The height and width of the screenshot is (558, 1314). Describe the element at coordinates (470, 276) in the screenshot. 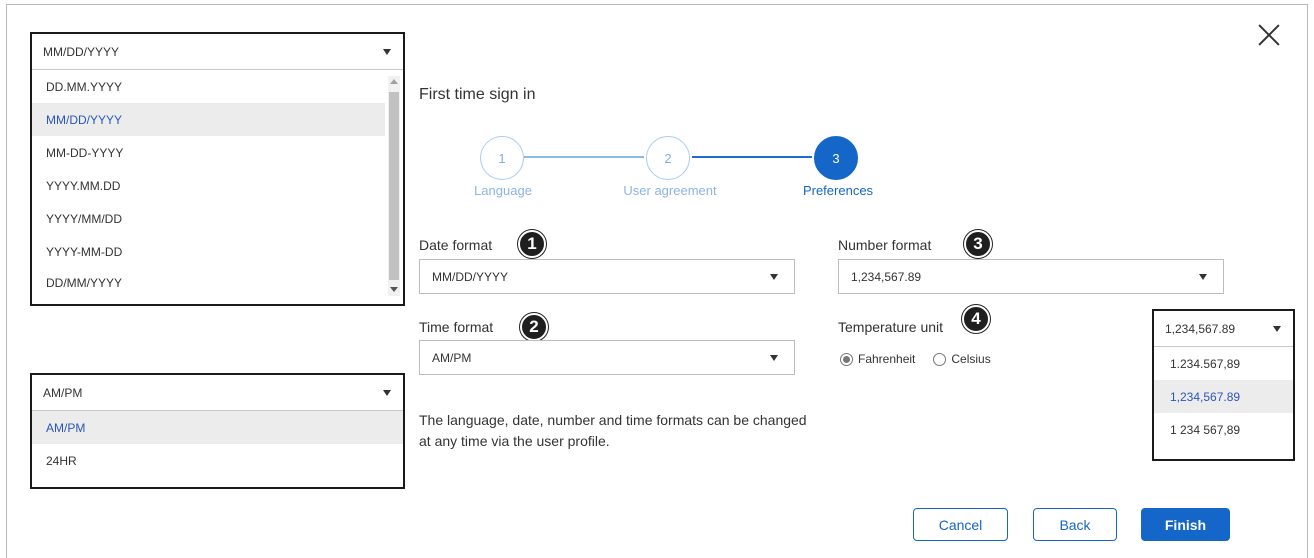

I see `date-format-value: MM/DD/YYYY` at that location.